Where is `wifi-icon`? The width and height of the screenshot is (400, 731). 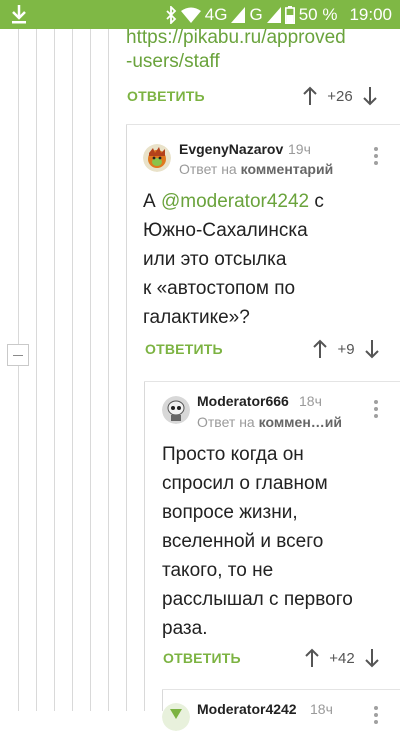
wifi-icon is located at coordinates (190, 15).